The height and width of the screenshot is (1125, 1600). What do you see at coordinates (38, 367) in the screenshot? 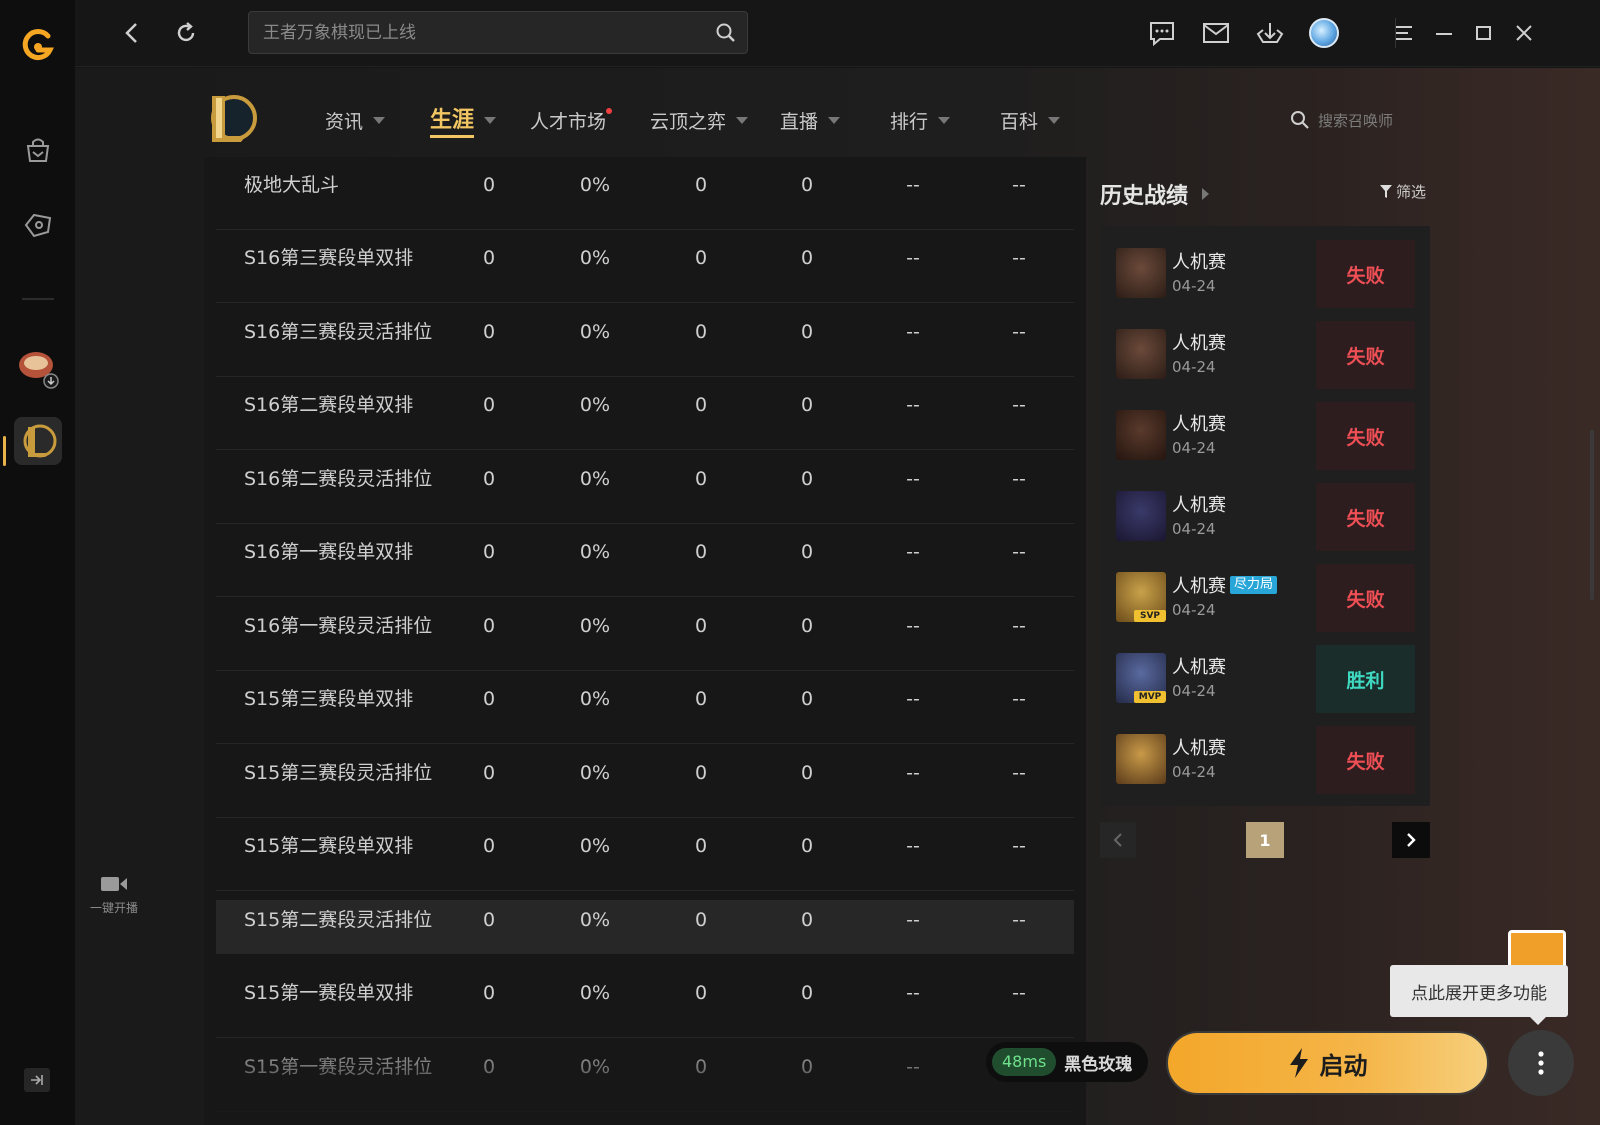
I see `sidebar-game-other` at bounding box center [38, 367].